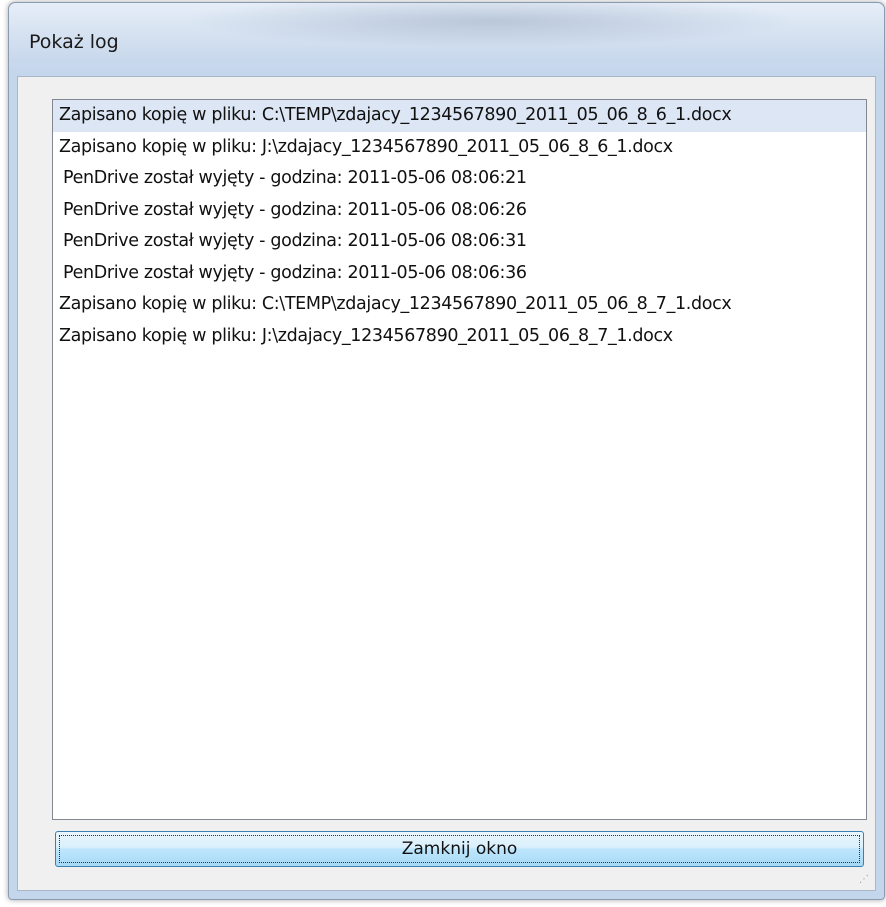 Image resolution: width=886 pixels, height=907 pixels. I want to click on title-bar: Pokaż log, so click(446, 33).